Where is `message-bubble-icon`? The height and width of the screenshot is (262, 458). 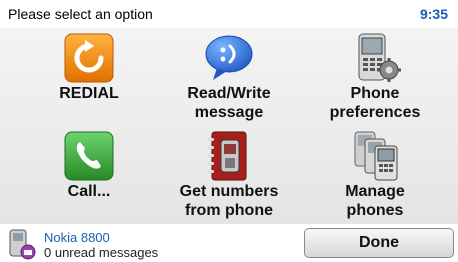
message-bubble-icon is located at coordinates (229, 57).